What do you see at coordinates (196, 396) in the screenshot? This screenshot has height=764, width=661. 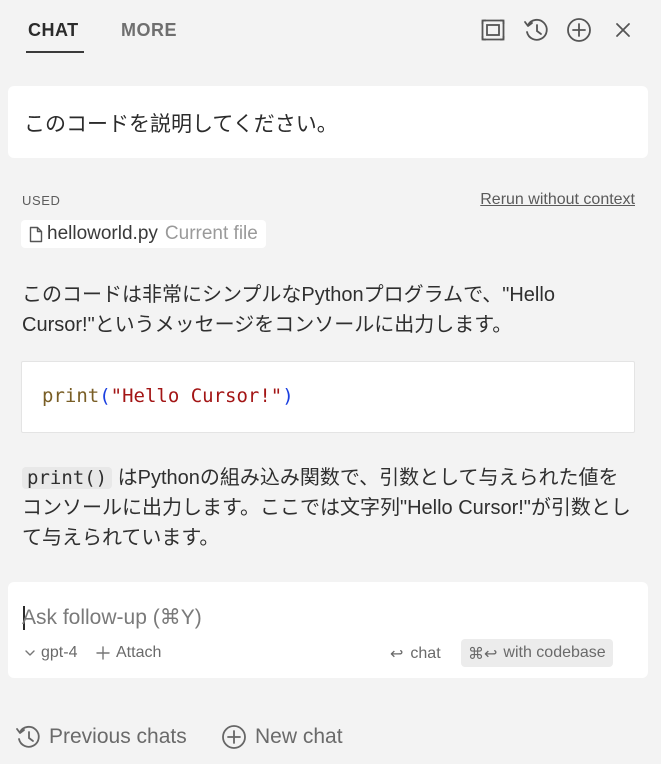 I see `code-token-string: "Hello Cursor!"` at bounding box center [196, 396].